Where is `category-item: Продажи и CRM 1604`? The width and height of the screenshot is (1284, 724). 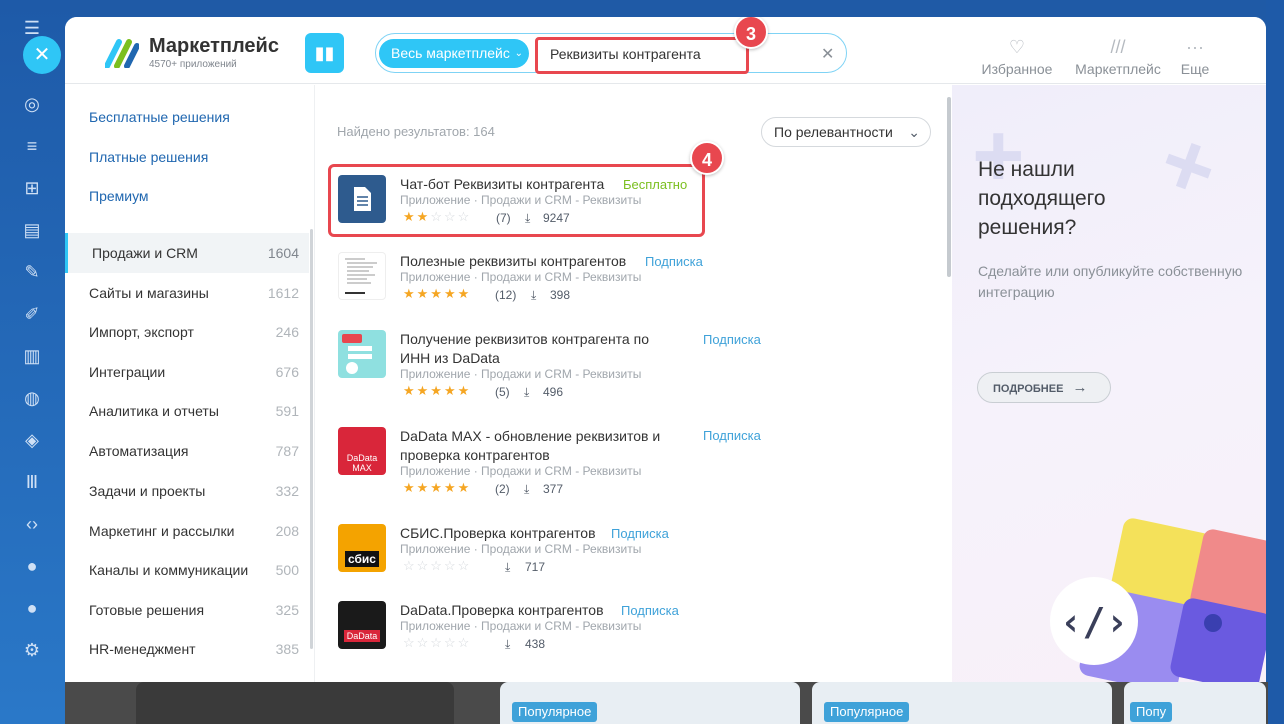
category-item: Продажи и CRM 1604 is located at coordinates (187, 253).